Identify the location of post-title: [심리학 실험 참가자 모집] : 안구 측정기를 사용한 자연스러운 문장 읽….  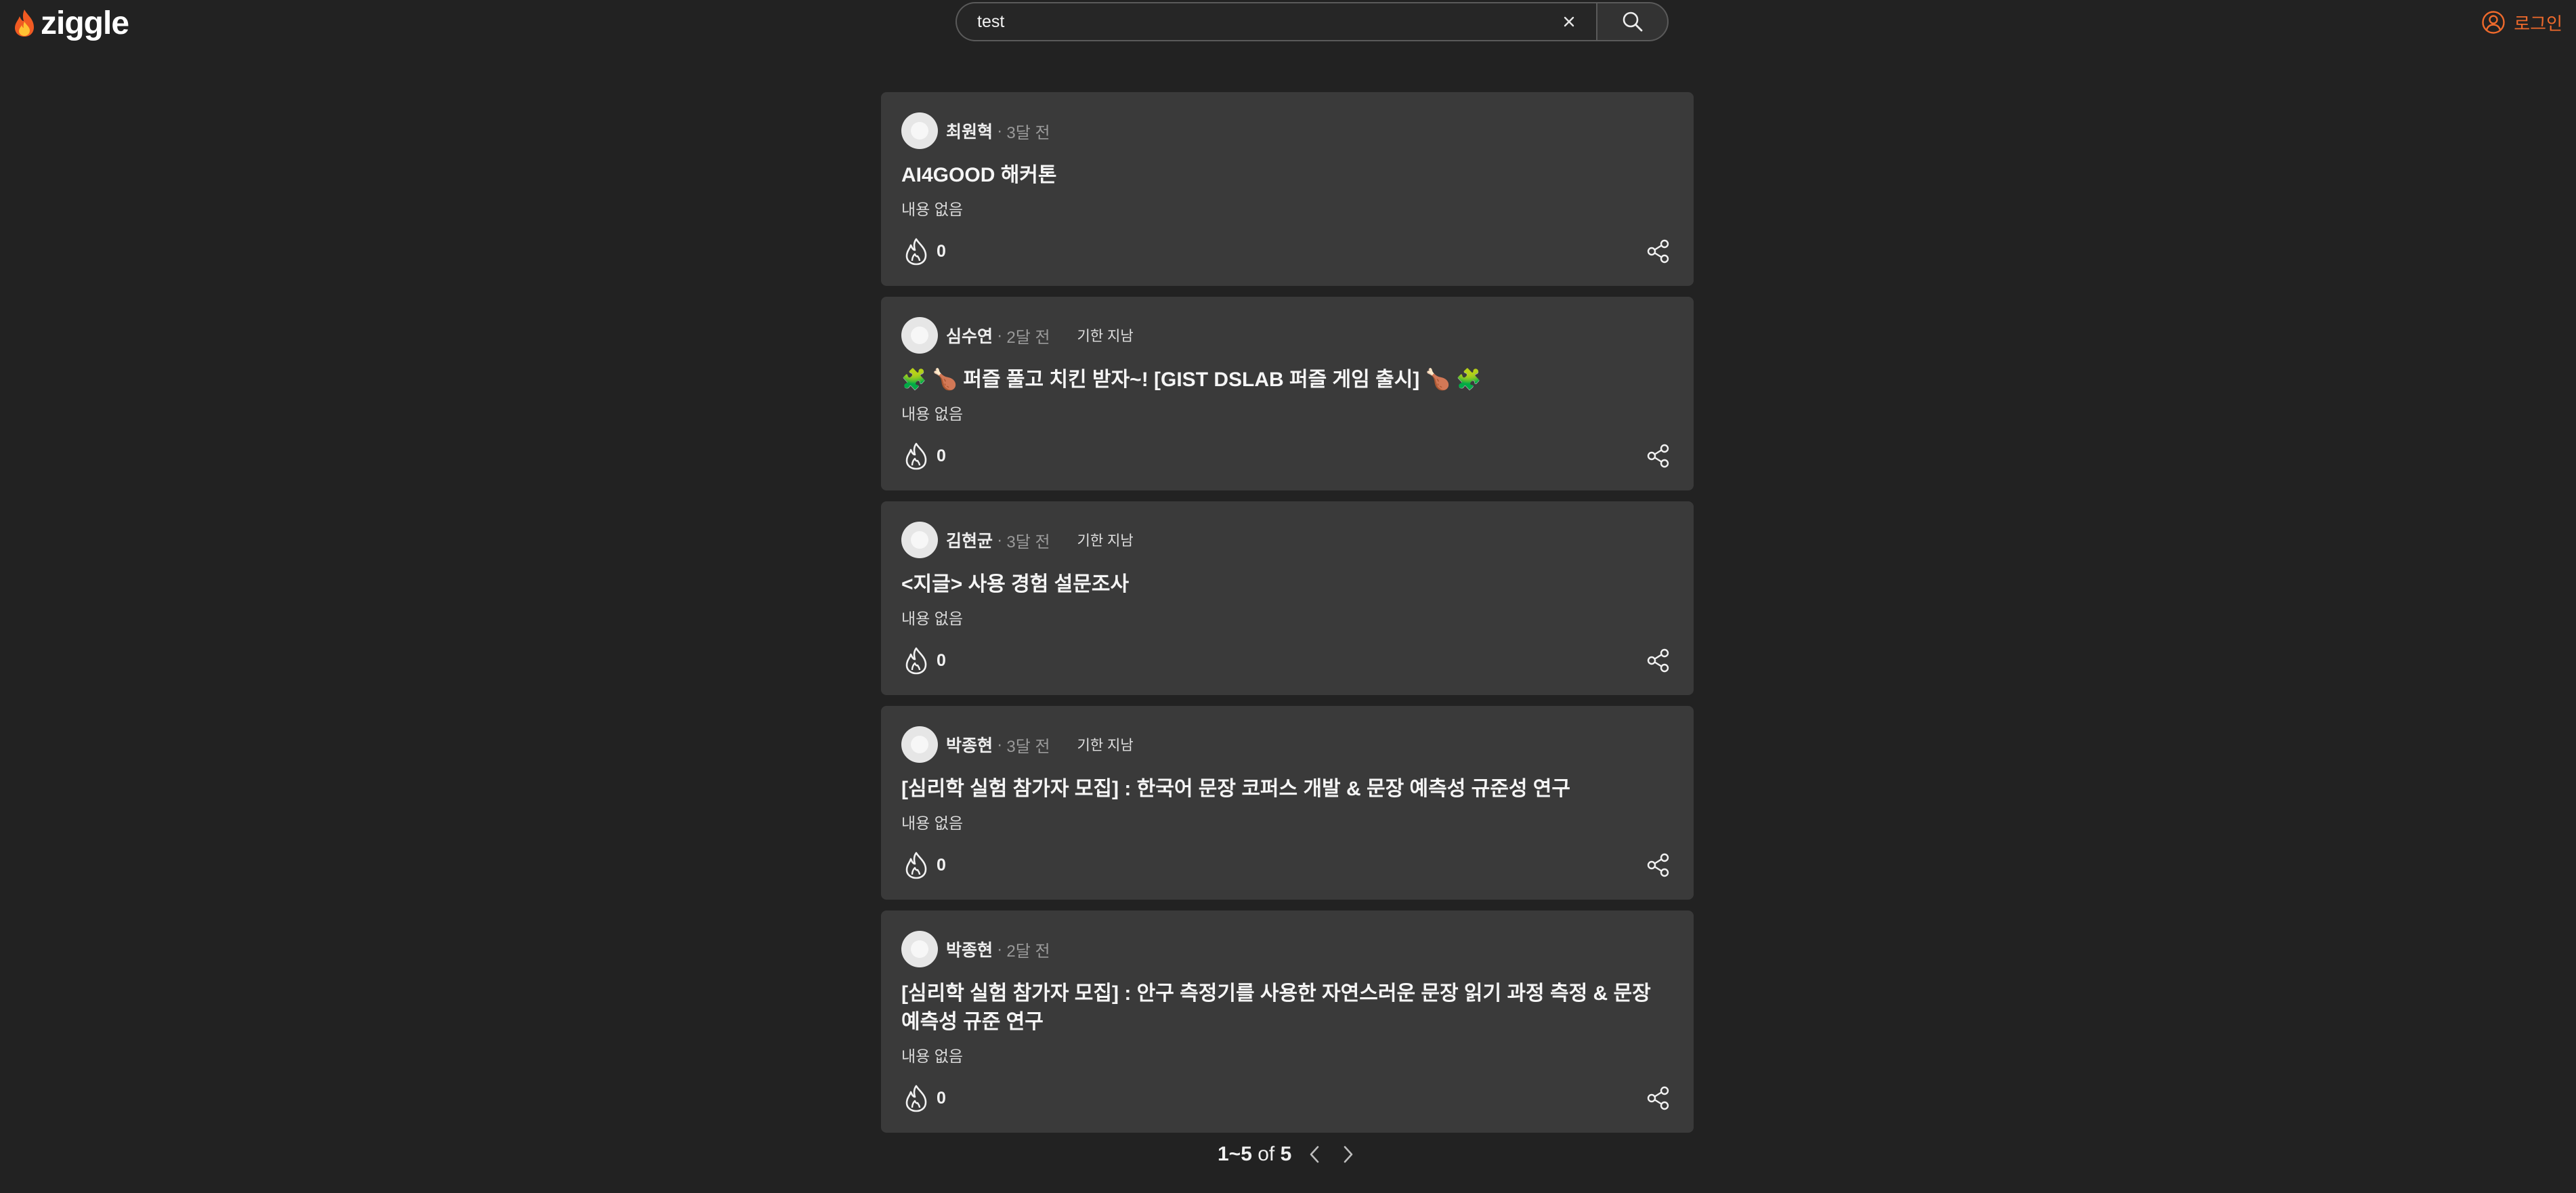
(1287, 1008).